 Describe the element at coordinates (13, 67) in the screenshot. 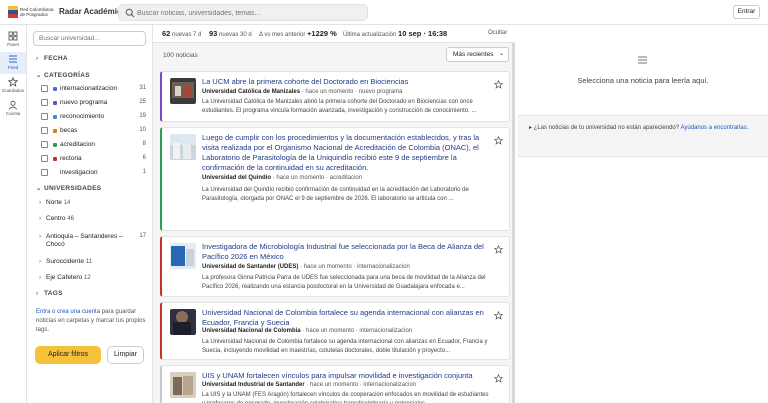

I see `nav-item-label: Feed` at that location.